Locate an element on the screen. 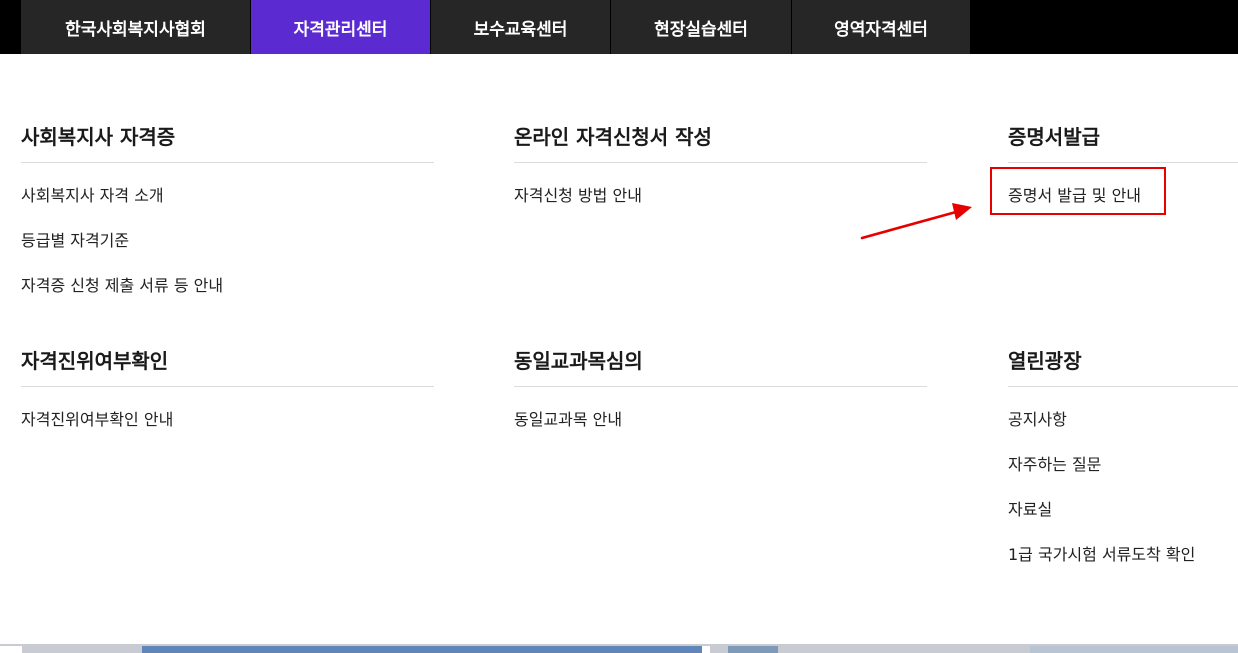 Image resolution: width=1238 pixels, height=653 pixels. link-submission-documents: 자격증 신청 제출 서류 등 안내 is located at coordinates (122, 284).